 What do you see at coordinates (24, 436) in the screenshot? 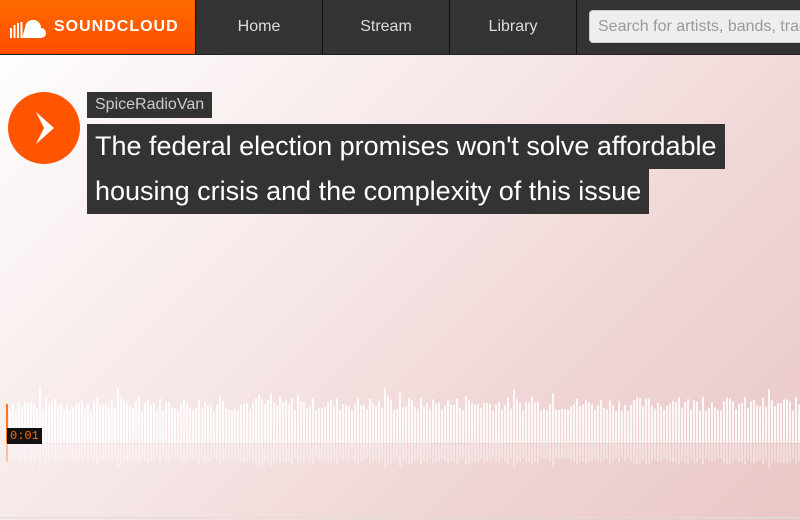
I see `current-time: 0:01` at bounding box center [24, 436].